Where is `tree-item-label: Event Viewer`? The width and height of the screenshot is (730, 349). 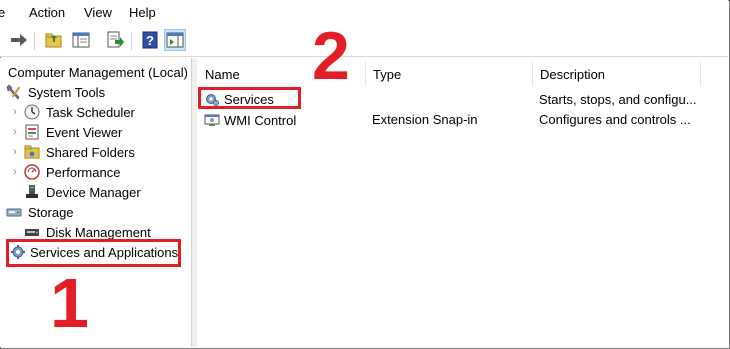 tree-item-label: Event Viewer is located at coordinates (84, 132).